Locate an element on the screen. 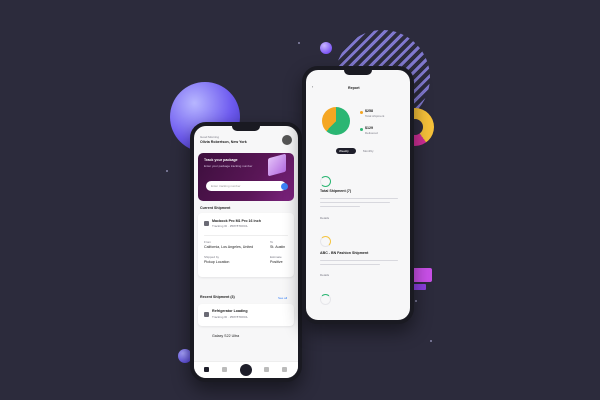 The width and height of the screenshot is (600, 400). report-title: Report is located at coordinates (354, 88).